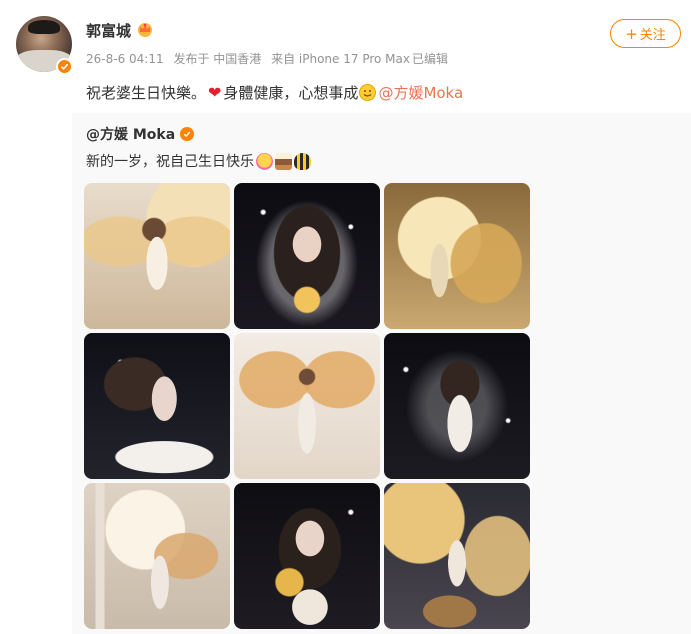 The width and height of the screenshot is (691, 634). Describe the element at coordinates (340, 59) in the screenshot. I see `post-source: 来自 iPhone 17 Pro Max` at that location.